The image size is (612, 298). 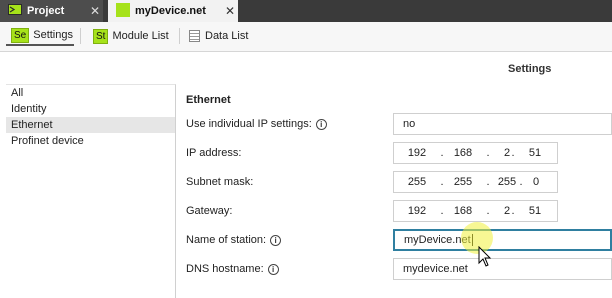 What do you see at coordinates (227, 36) in the screenshot?
I see `data-list-button-label: Data List` at bounding box center [227, 36].